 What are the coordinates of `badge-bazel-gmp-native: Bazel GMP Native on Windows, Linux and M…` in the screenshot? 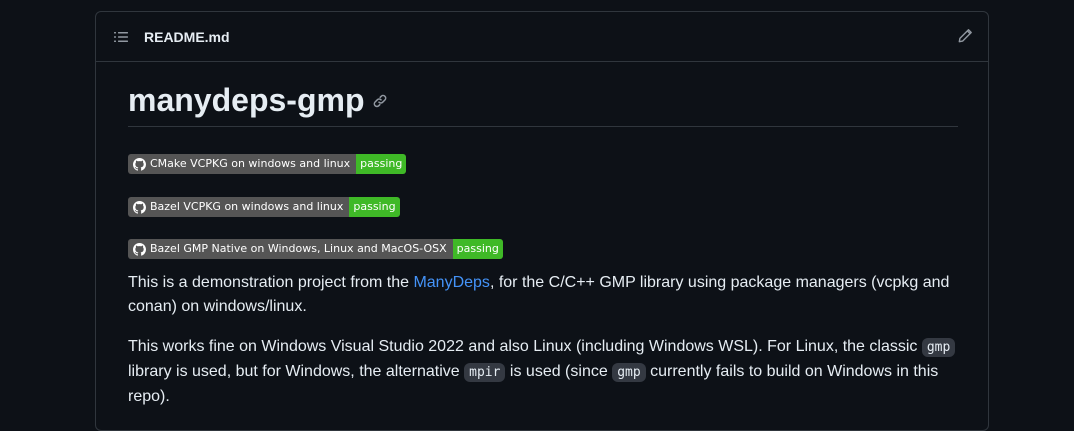 It's located at (315, 249).